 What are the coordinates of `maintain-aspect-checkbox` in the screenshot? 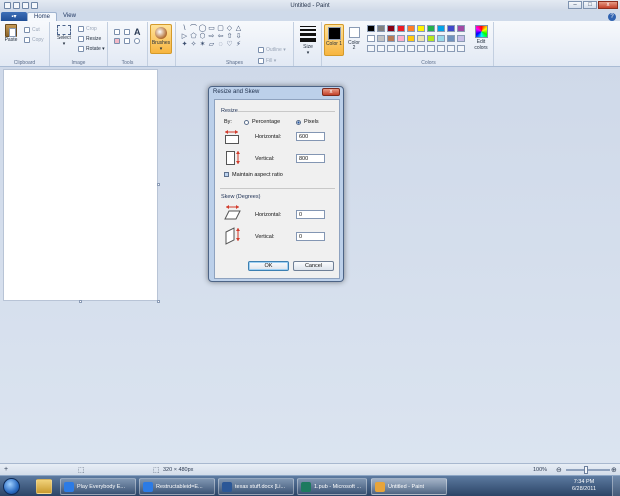 It's located at (226, 174).